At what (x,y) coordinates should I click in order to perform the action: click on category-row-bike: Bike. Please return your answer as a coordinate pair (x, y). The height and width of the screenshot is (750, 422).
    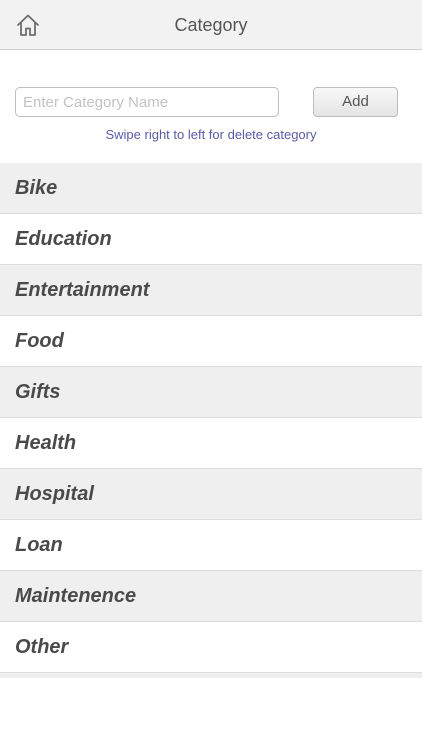
    Looking at the image, I should click on (211, 188).